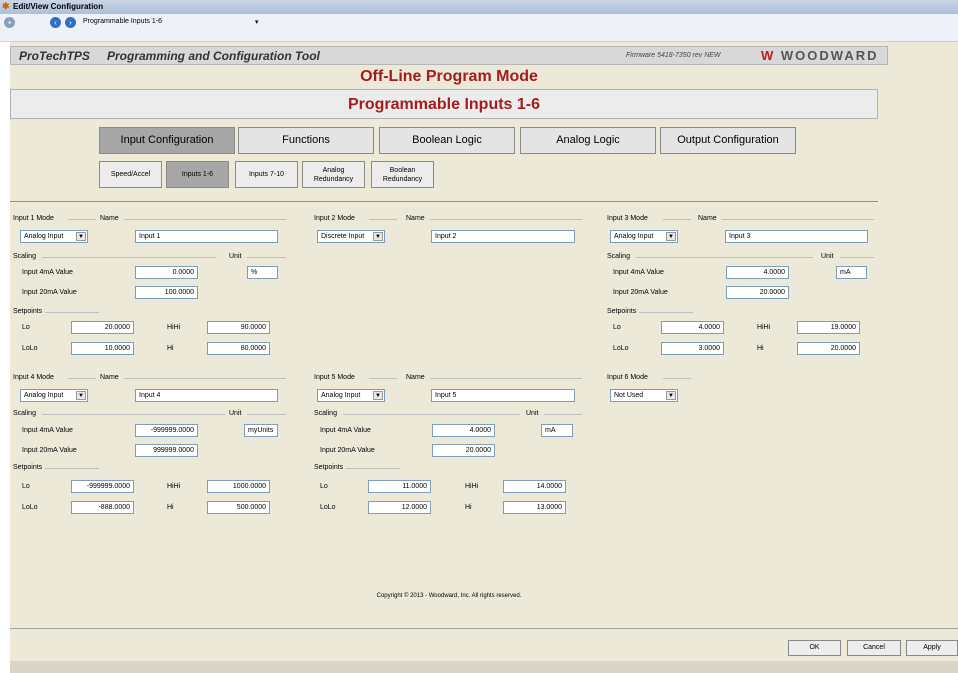 The width and height of the screenshot is (958, 673). What do you see at coordinates (588, 140) in the screenshot?
I see `tab-analog-logic: Analog Logic` at bounding box center [588, 140].